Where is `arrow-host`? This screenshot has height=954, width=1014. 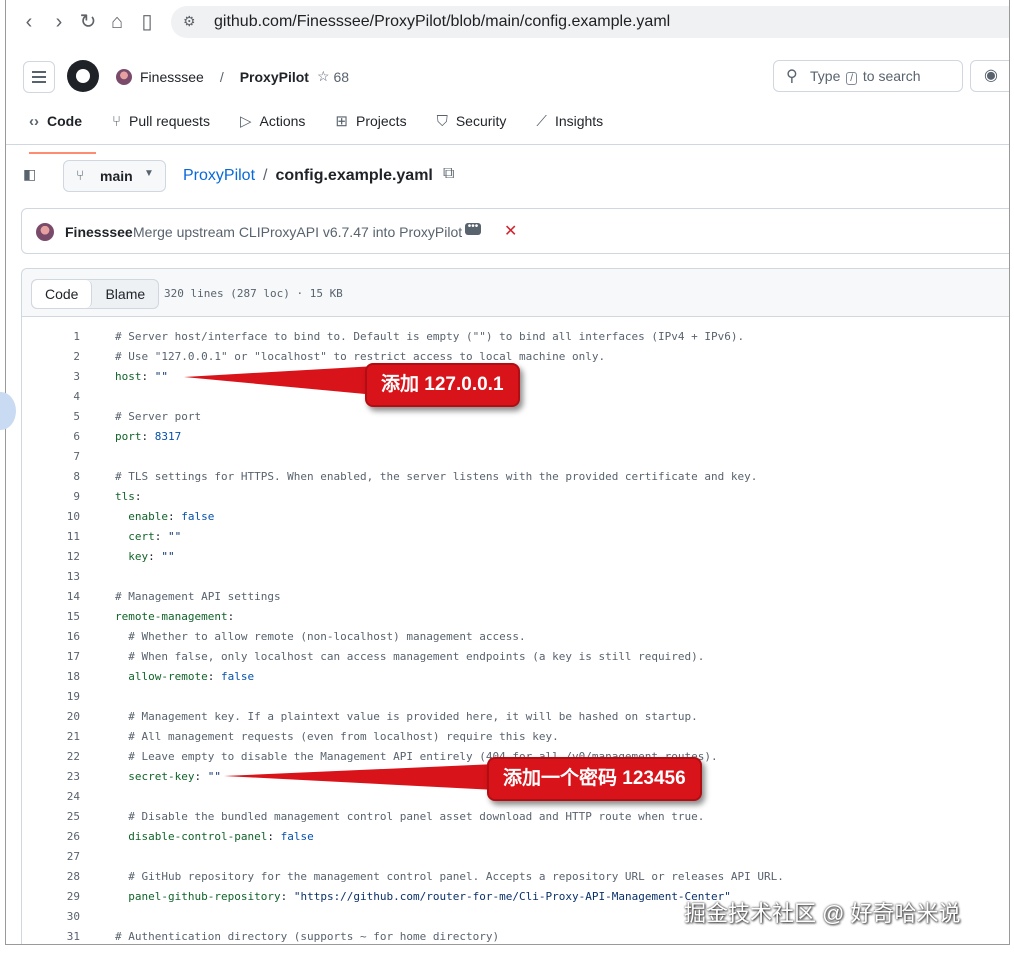
arrow-host is located at coordinates (280, 380).